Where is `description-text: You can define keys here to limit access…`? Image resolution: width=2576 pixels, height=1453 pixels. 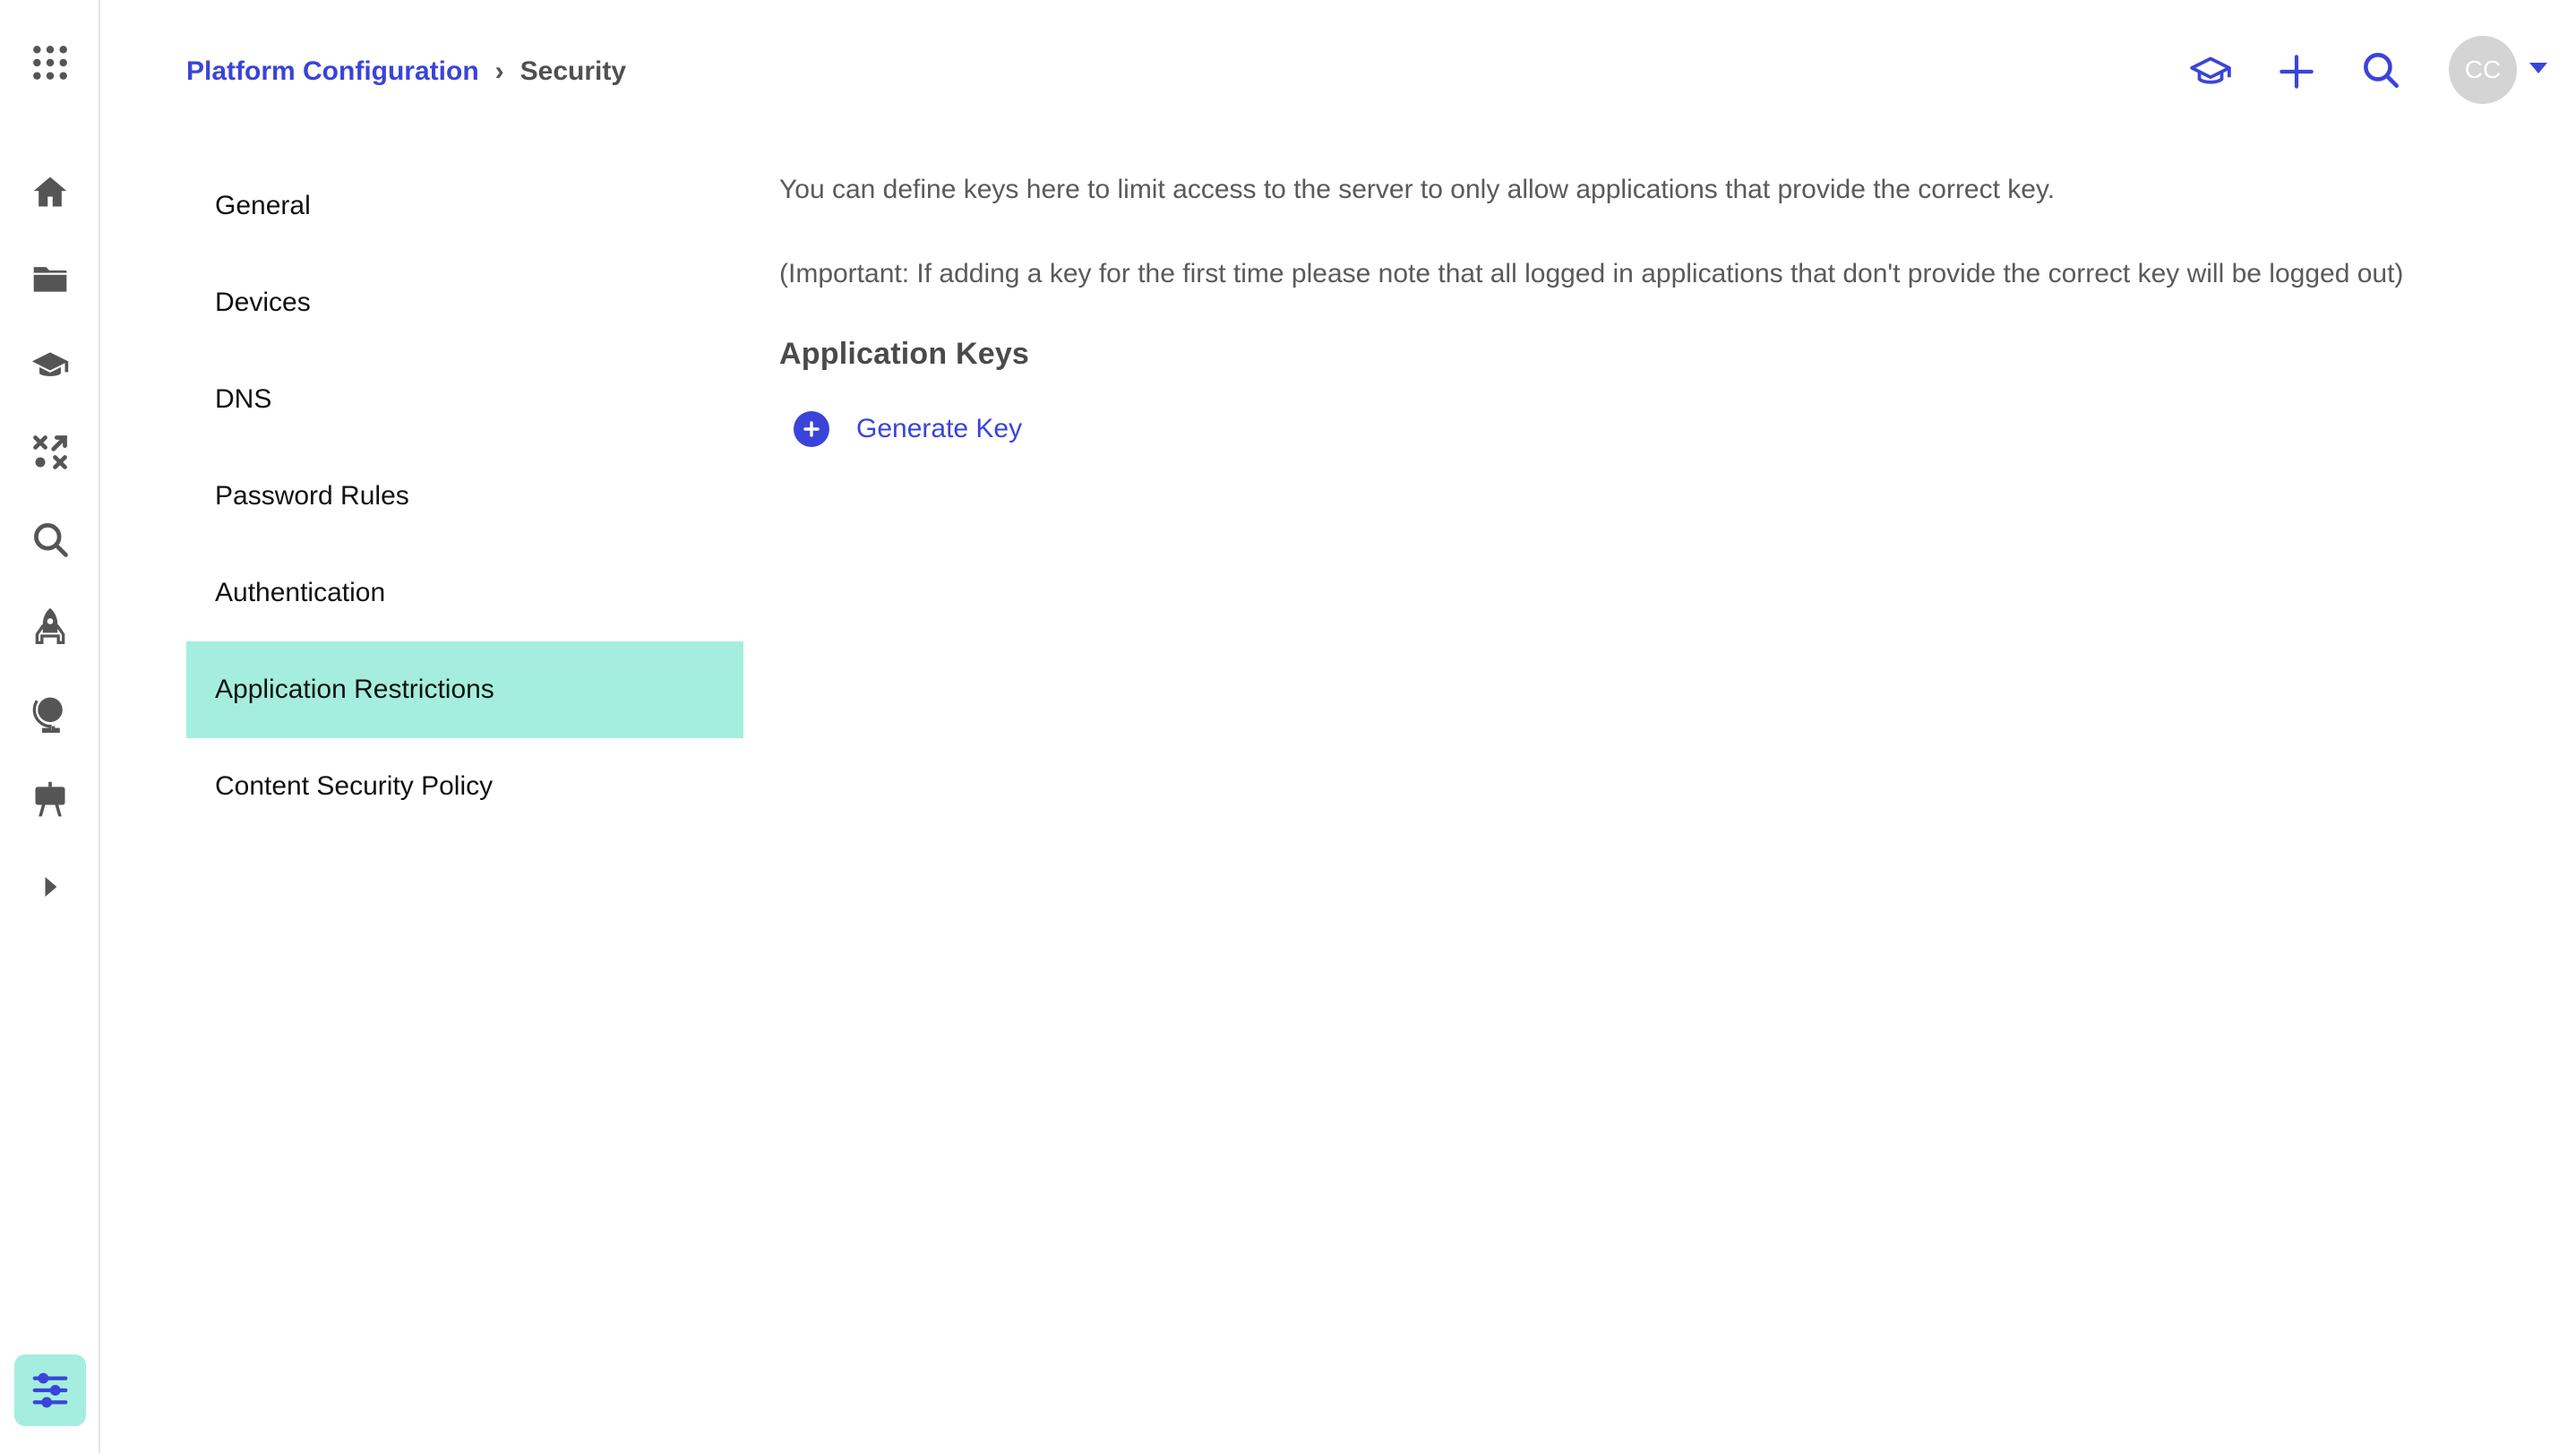
description-text: You can define keys here to limit access… is located at coordinates (1417, 190).